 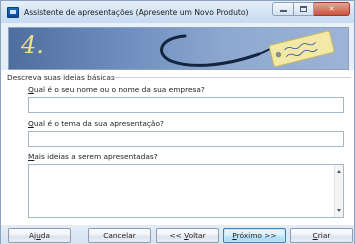 I want to click on close-button: ✕, so click(x=332, y=9).